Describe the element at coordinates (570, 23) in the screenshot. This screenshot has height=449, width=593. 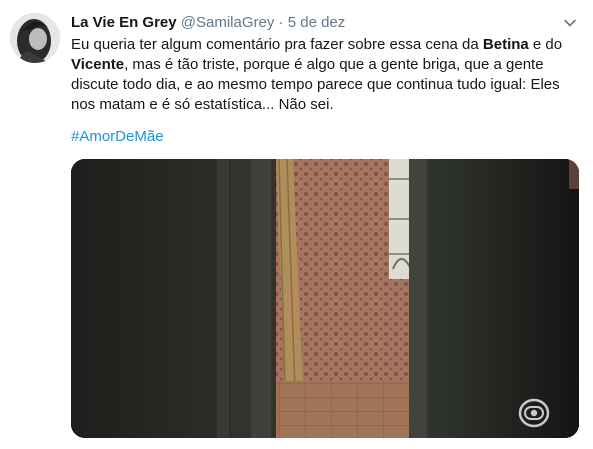
I see `chevron-down-icon` at that location.